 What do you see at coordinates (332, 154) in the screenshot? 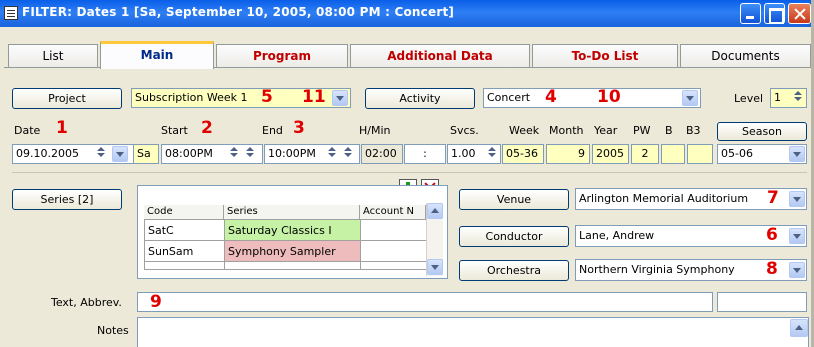
I see `end-hour-spinner-icon` at bounding box center [332, 154].